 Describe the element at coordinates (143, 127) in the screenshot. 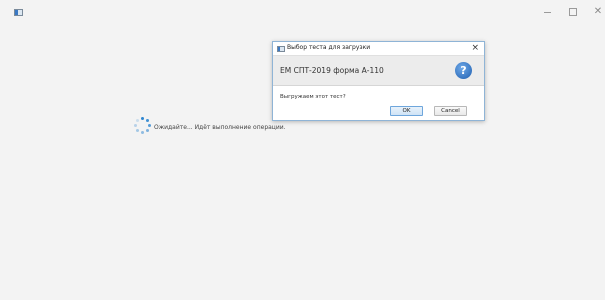

I see `spinner-icon` at that location.